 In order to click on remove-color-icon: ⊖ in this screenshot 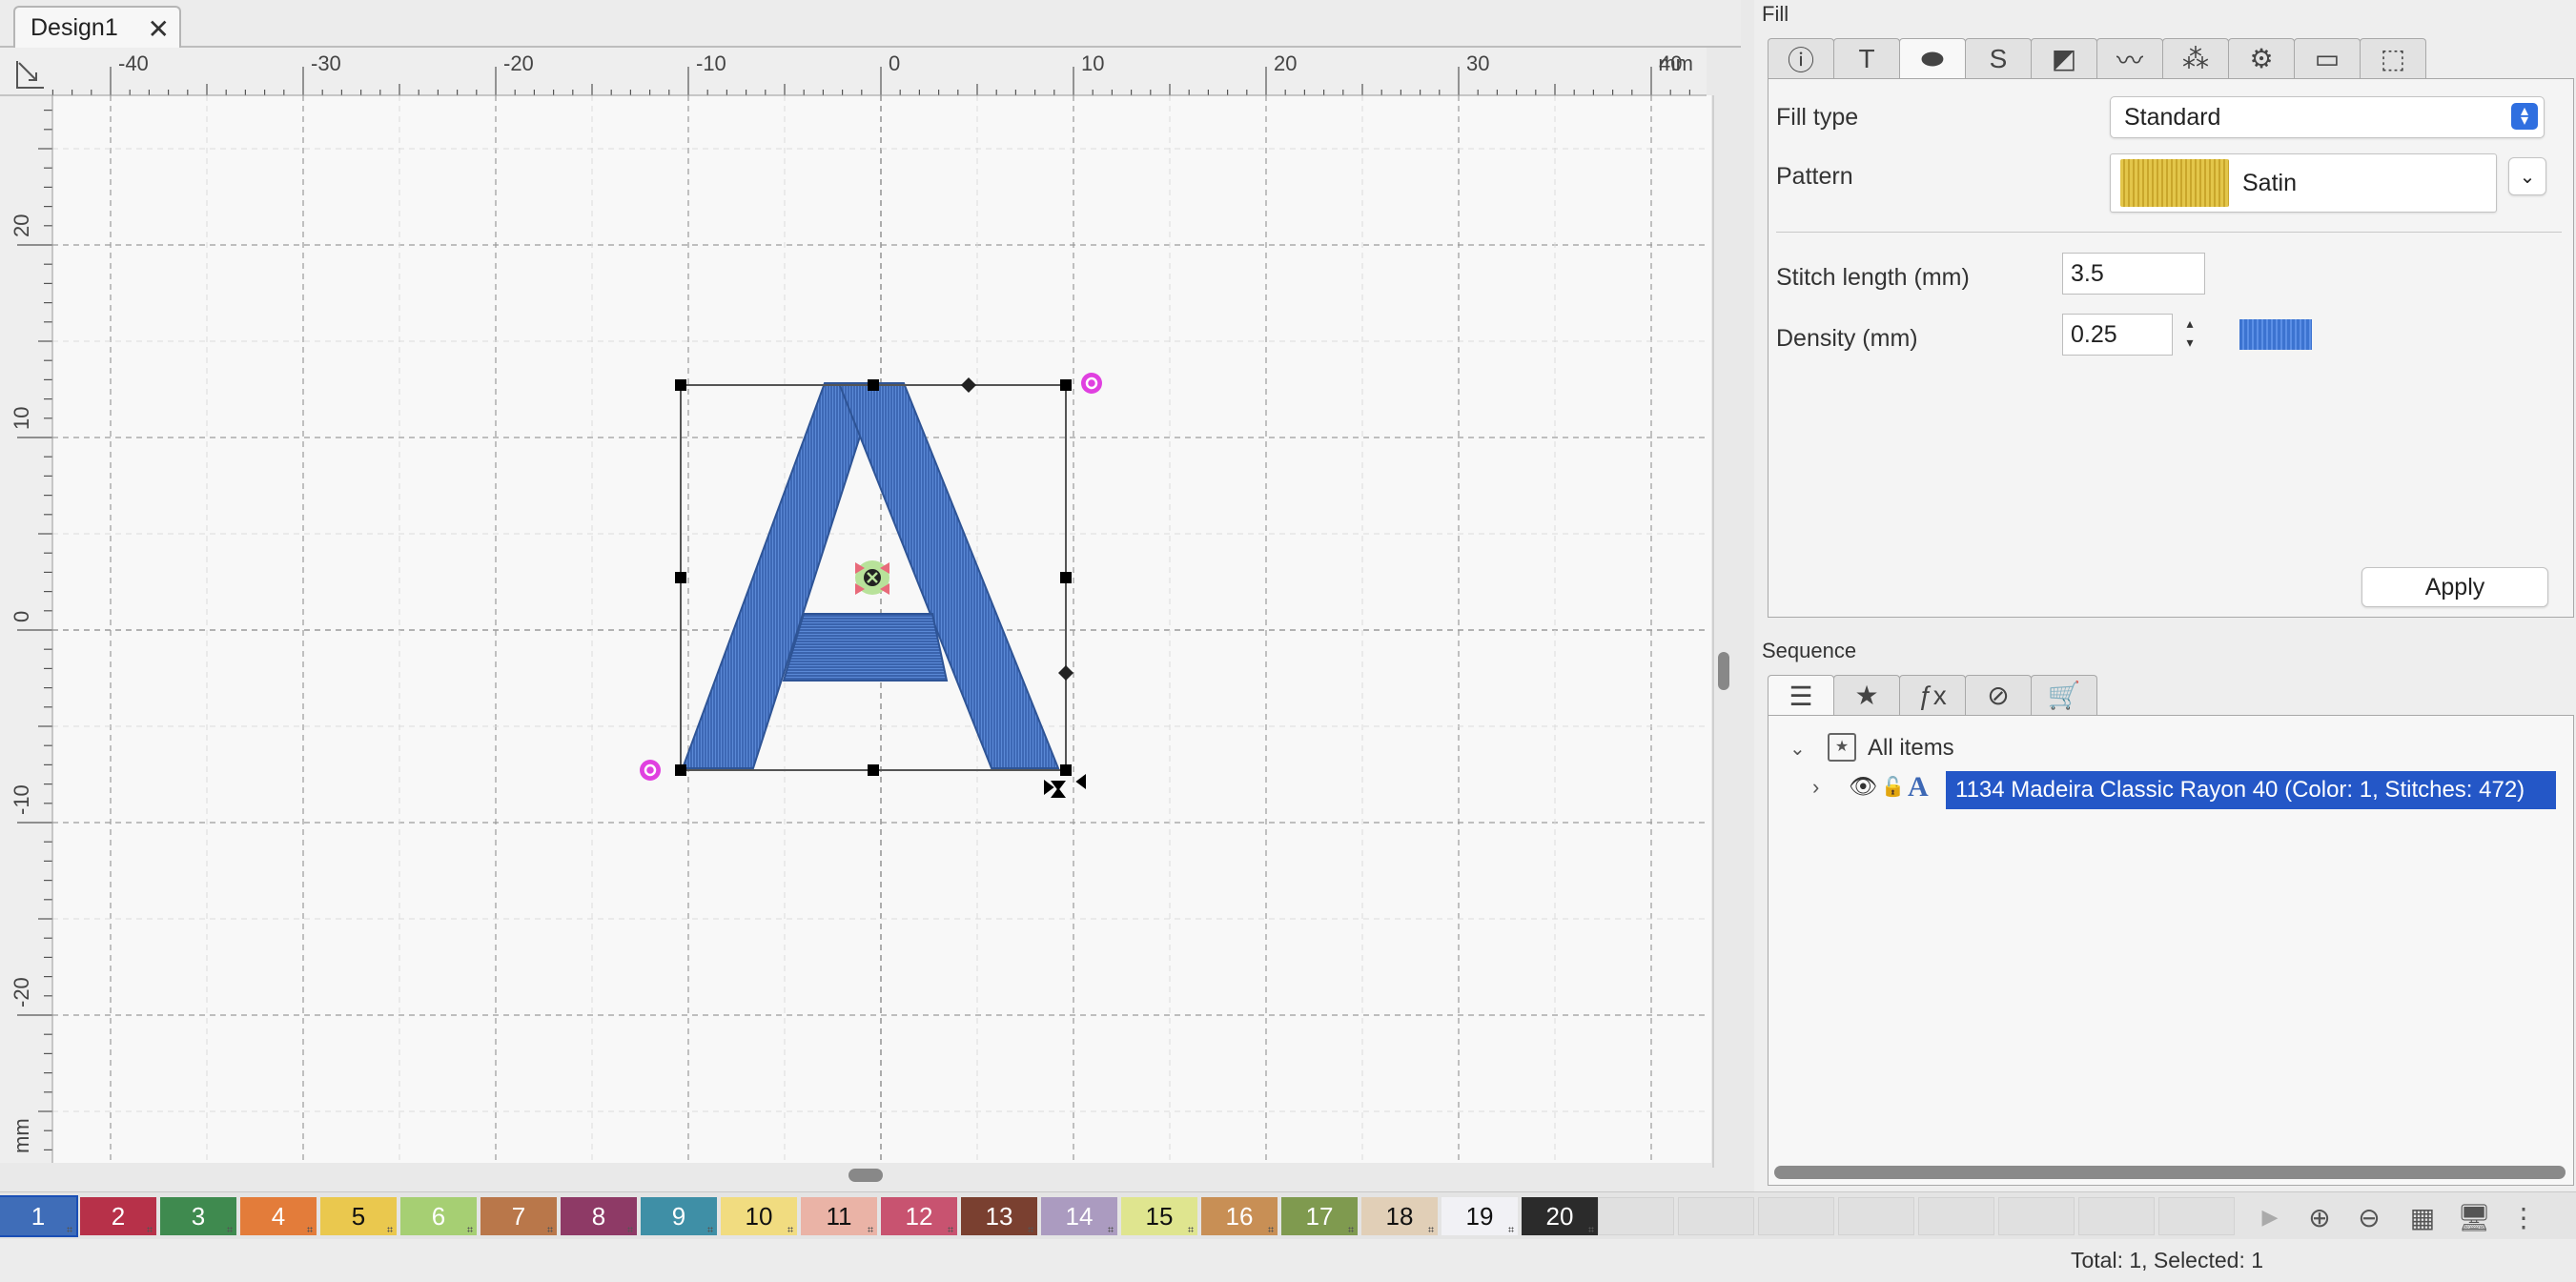, I will do `click(2369, 1217)`.